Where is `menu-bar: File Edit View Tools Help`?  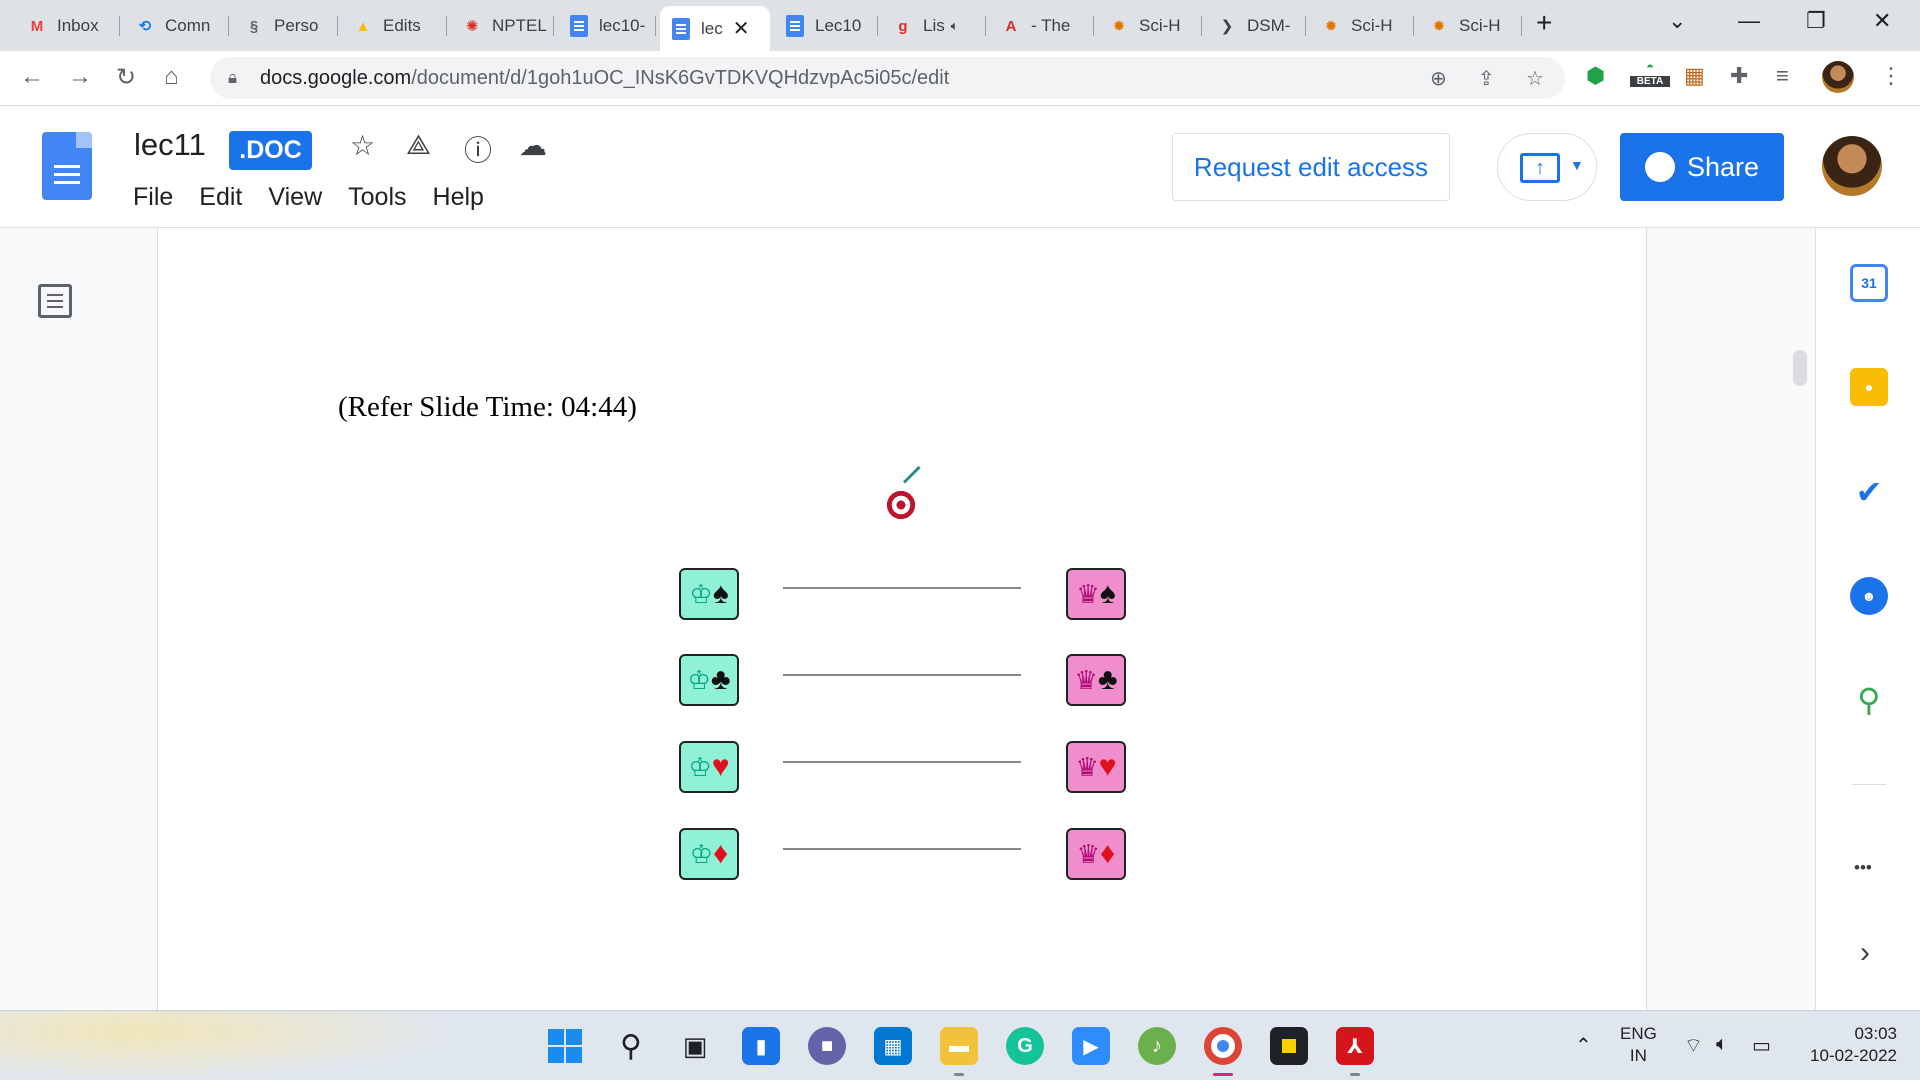
menu-bar: File Edit View Tools Help is located at coordinates (321, 197).